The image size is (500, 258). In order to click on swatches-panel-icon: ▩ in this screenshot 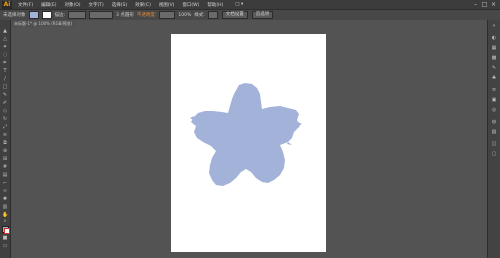, I will do `click(494, 58)`.